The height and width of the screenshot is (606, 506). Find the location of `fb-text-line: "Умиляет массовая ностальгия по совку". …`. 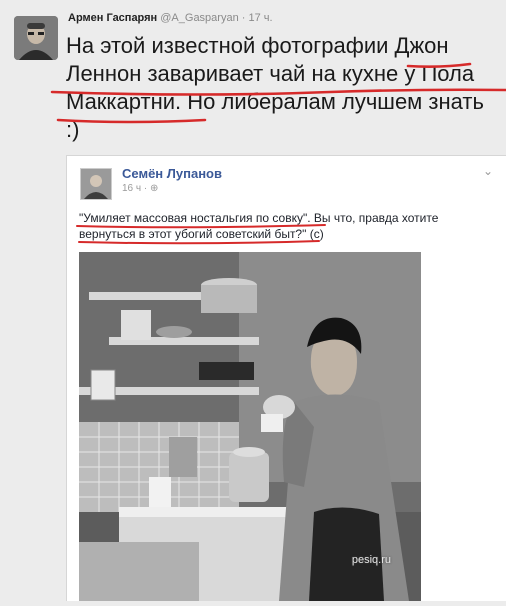

fb-text-line: "Умиляет массовая ностальгия по совку". … is located at coordinates (259, 218).